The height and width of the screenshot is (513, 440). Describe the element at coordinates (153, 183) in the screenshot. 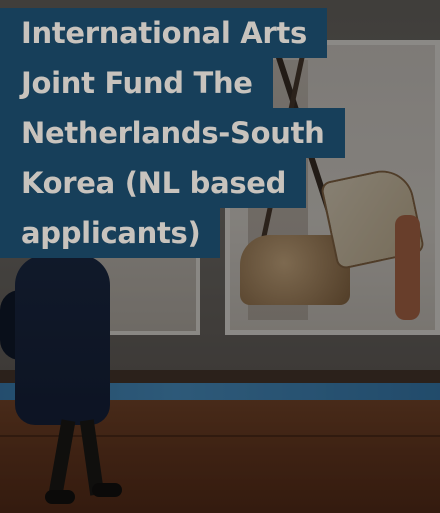

I see `title-line: Korea (NL based` at that location.